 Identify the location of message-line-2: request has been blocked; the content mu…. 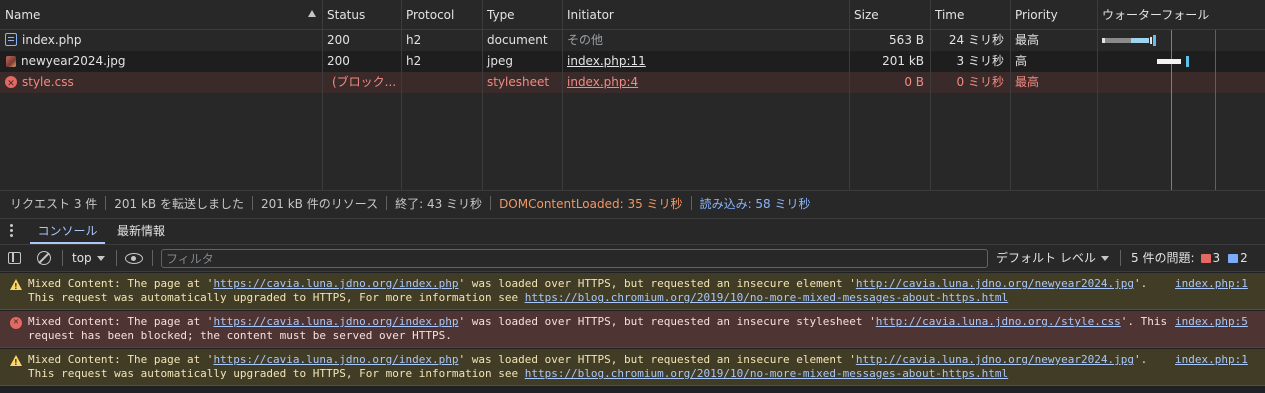
(240, 335).